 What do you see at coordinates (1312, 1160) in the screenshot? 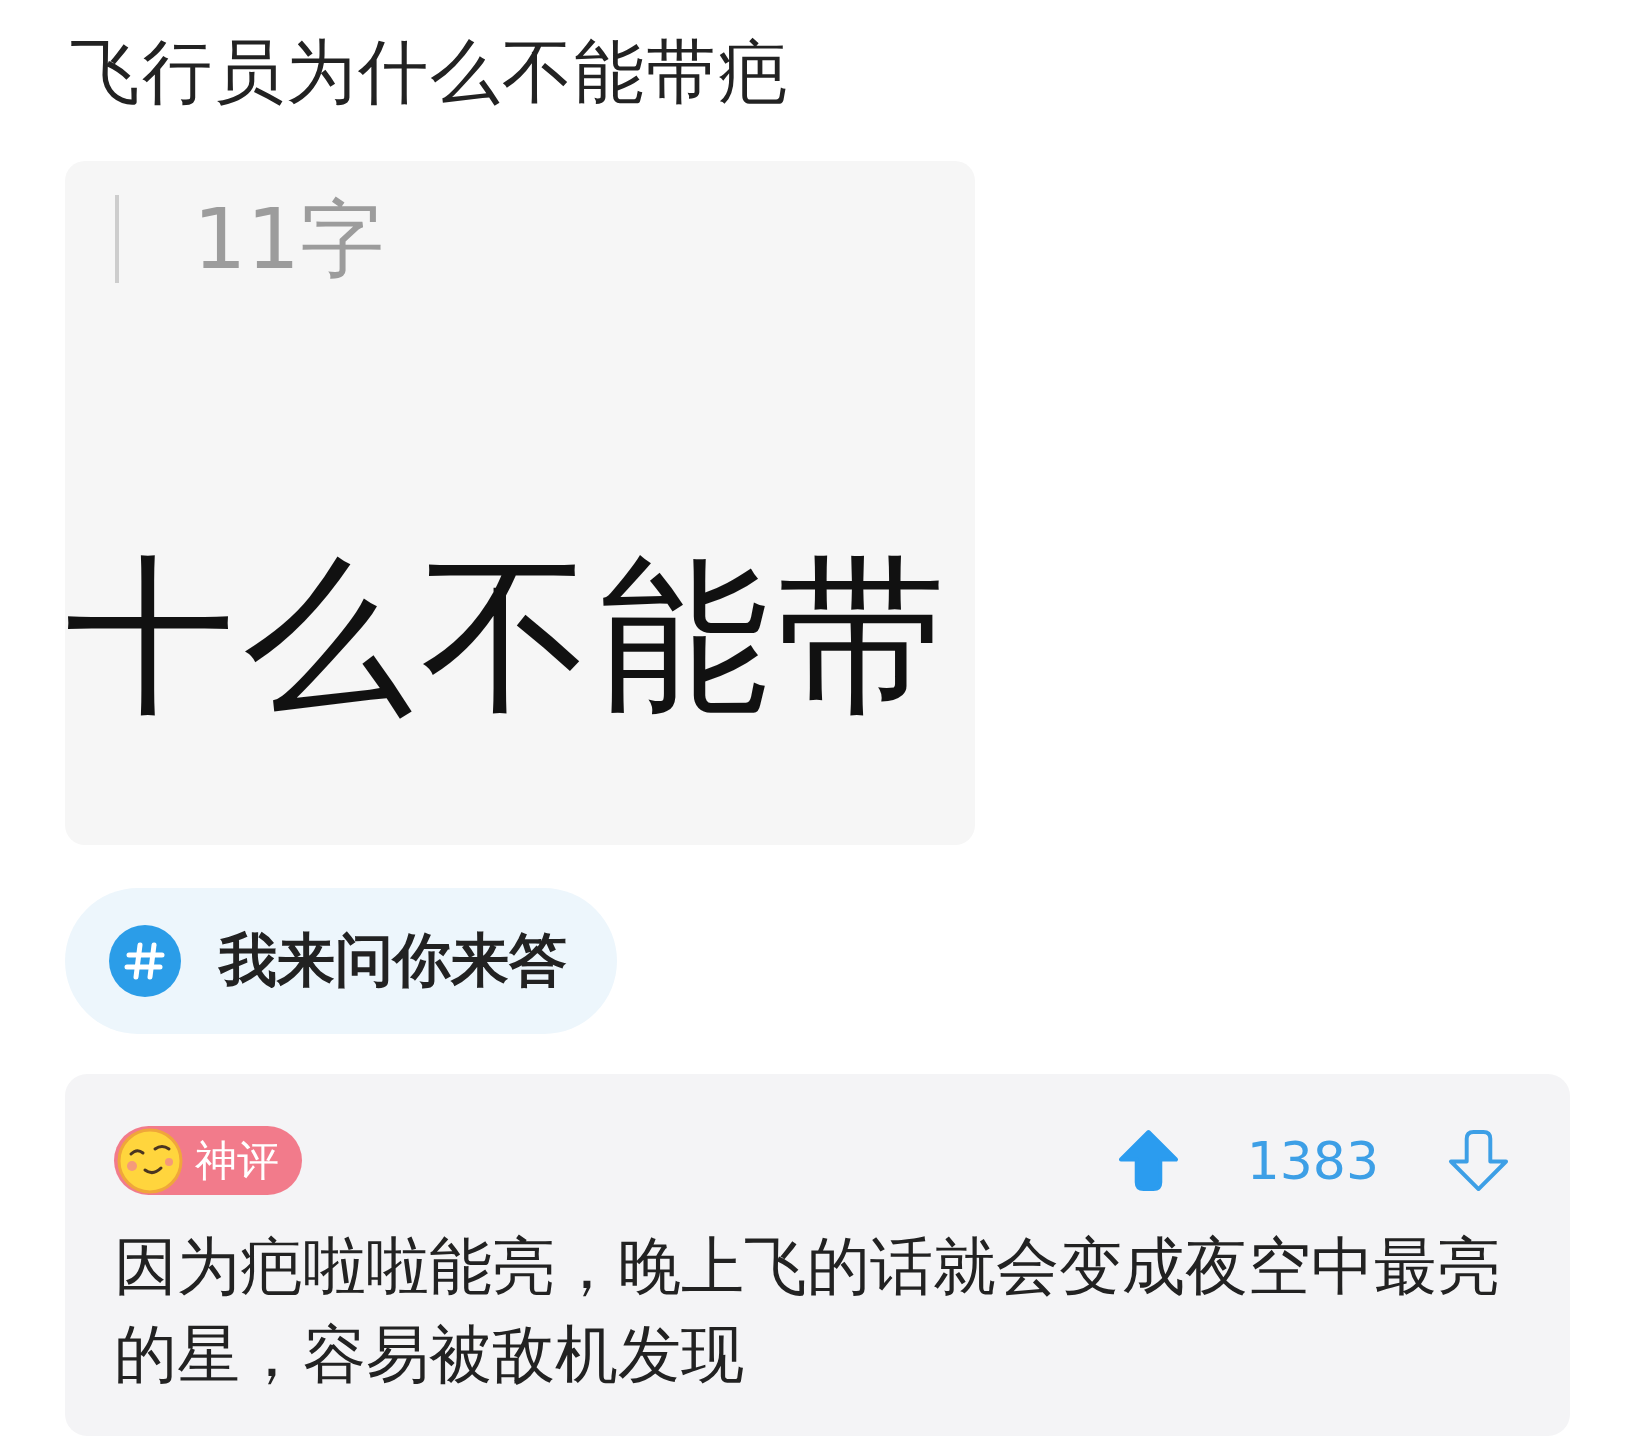
I see `vote-count: 1383` at bounding box center [1312, 1160].